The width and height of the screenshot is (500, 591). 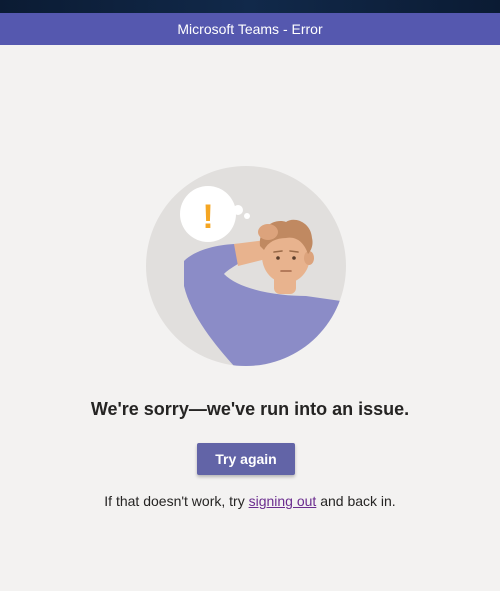 I want to click on sign-out-link: signing out, so click(x=283, y=501).